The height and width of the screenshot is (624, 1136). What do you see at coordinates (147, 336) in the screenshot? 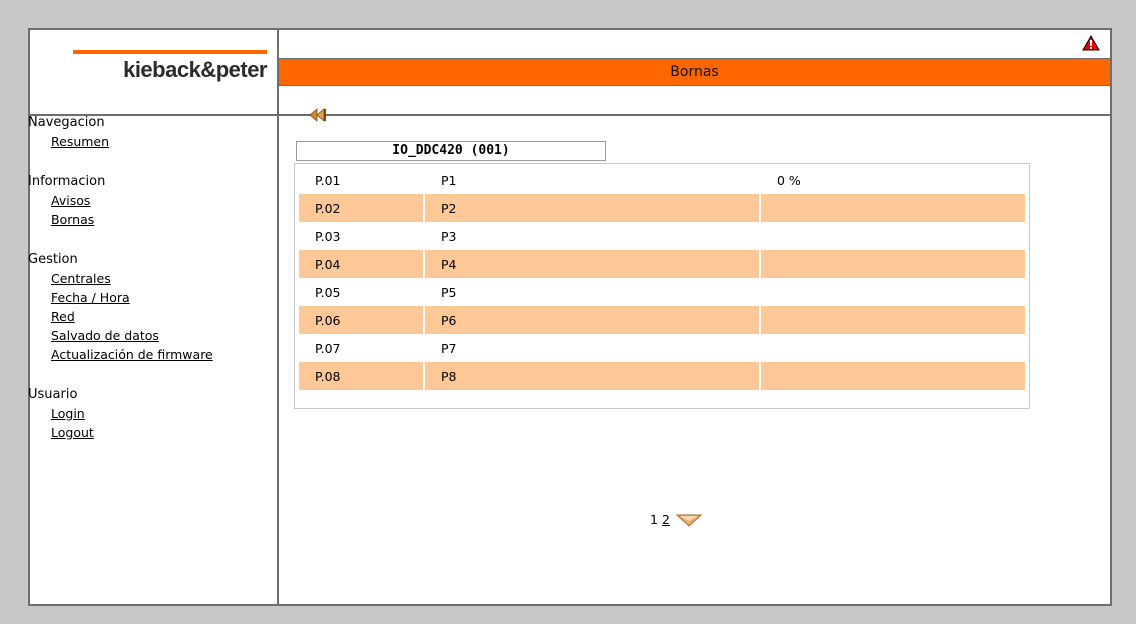
I see `nav-link-salvado-datos: Salvado de datos` at bounding box center [147, 336].